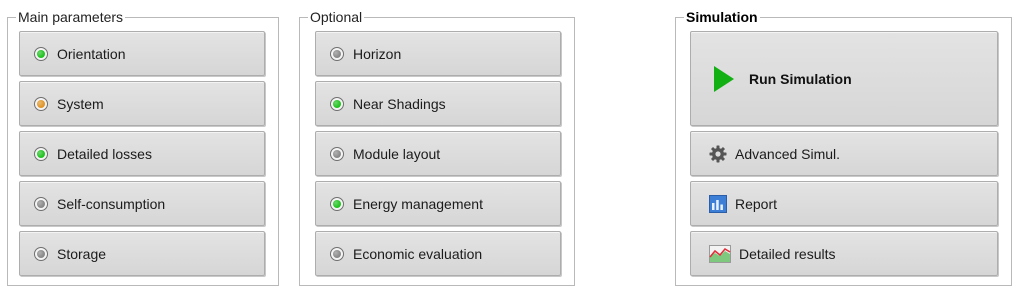  I want to click on energy-management-button: Energy management, so click(438, 203).